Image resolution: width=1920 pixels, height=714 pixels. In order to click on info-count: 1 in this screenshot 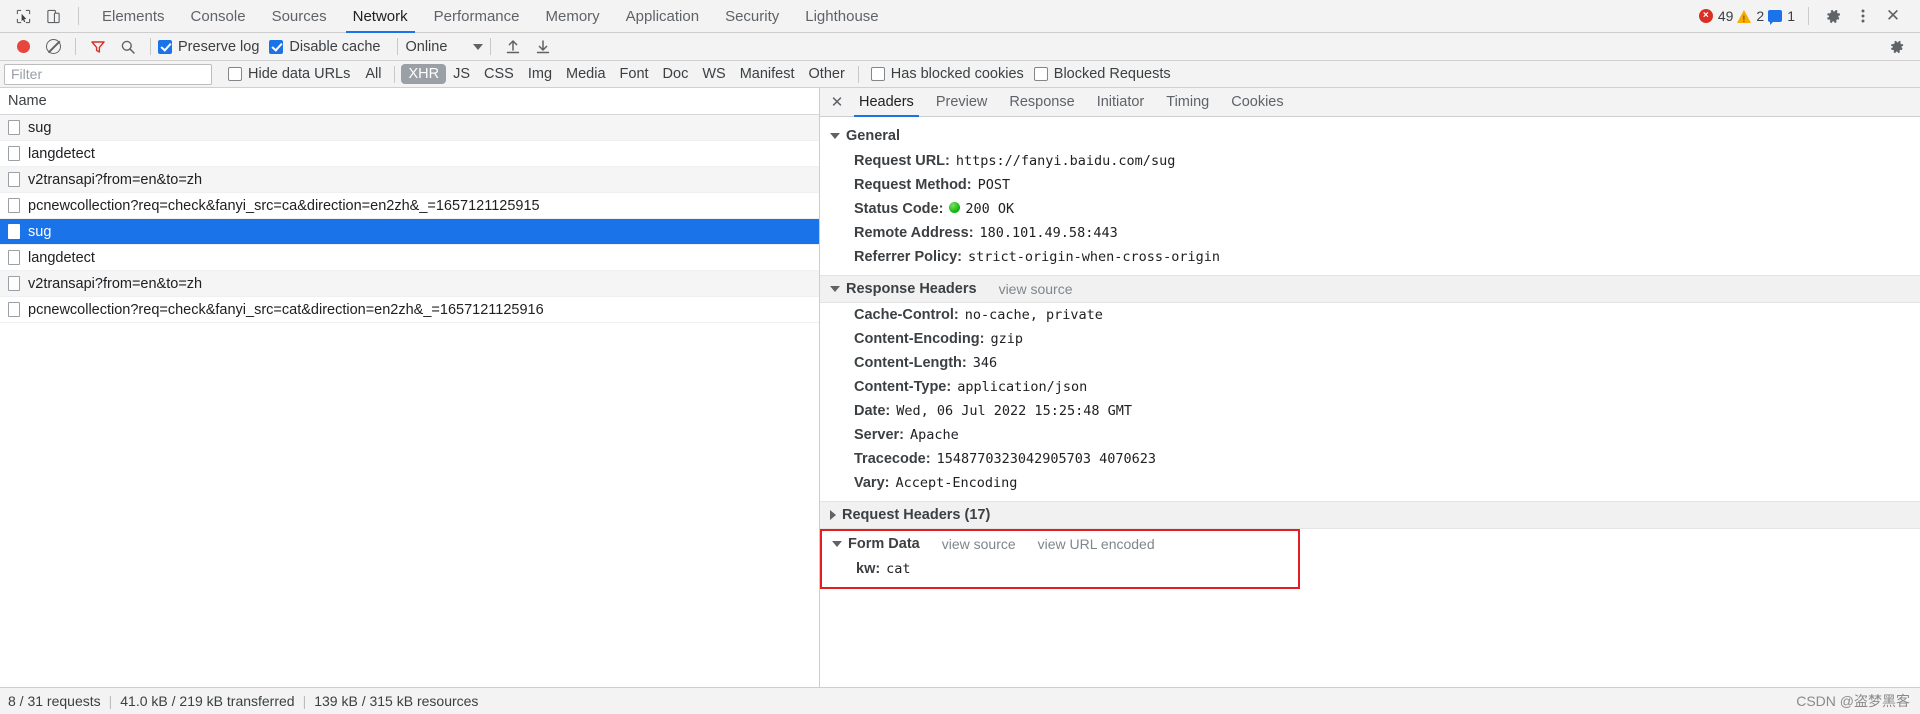, I will do `click(1791, 16)`.